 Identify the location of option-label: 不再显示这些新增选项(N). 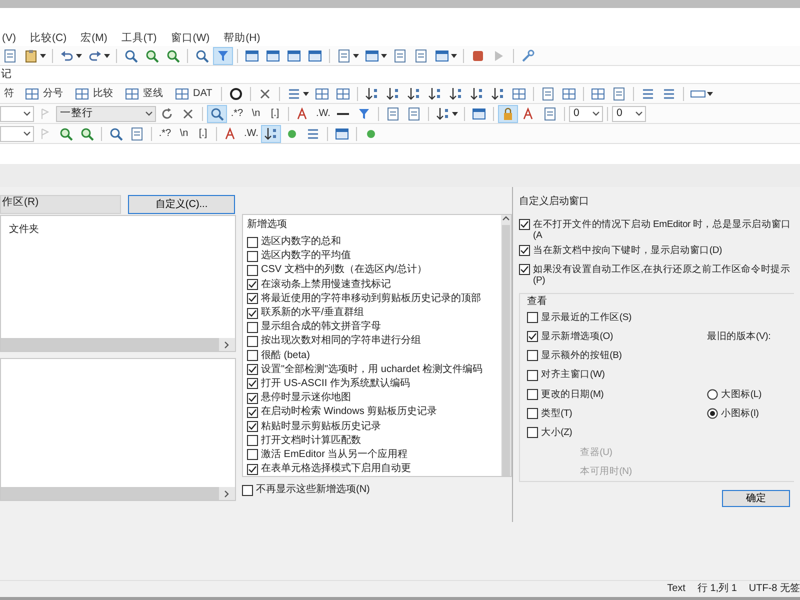
(313, 490).